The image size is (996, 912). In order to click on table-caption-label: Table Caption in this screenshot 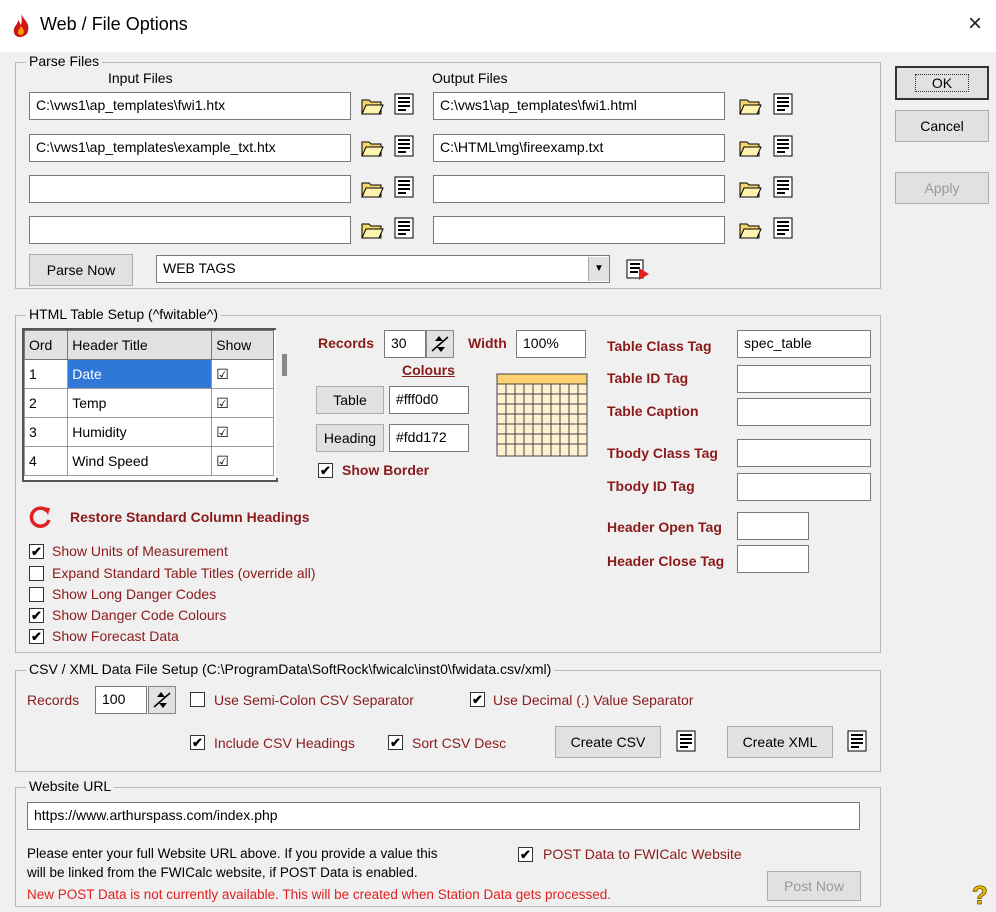, I will do `click(653, 411)`.